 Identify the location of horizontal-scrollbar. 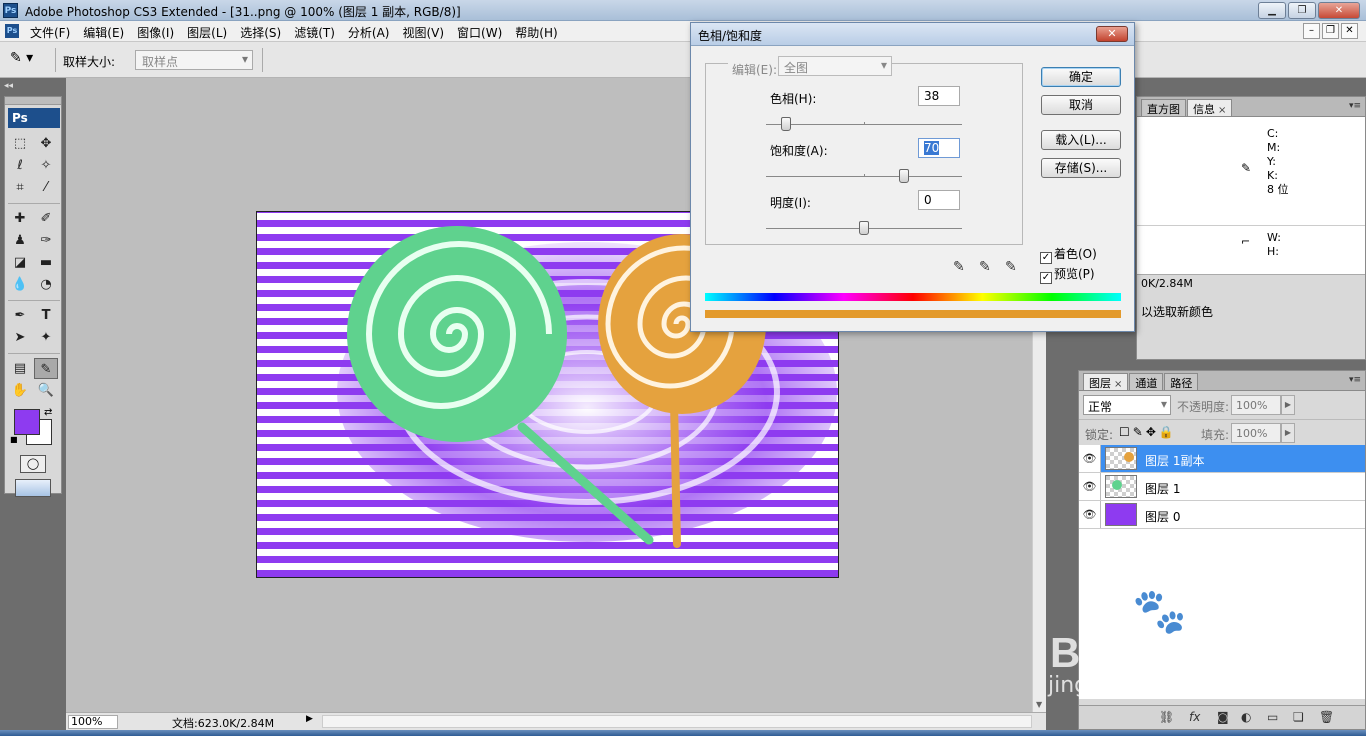
(677, 721).